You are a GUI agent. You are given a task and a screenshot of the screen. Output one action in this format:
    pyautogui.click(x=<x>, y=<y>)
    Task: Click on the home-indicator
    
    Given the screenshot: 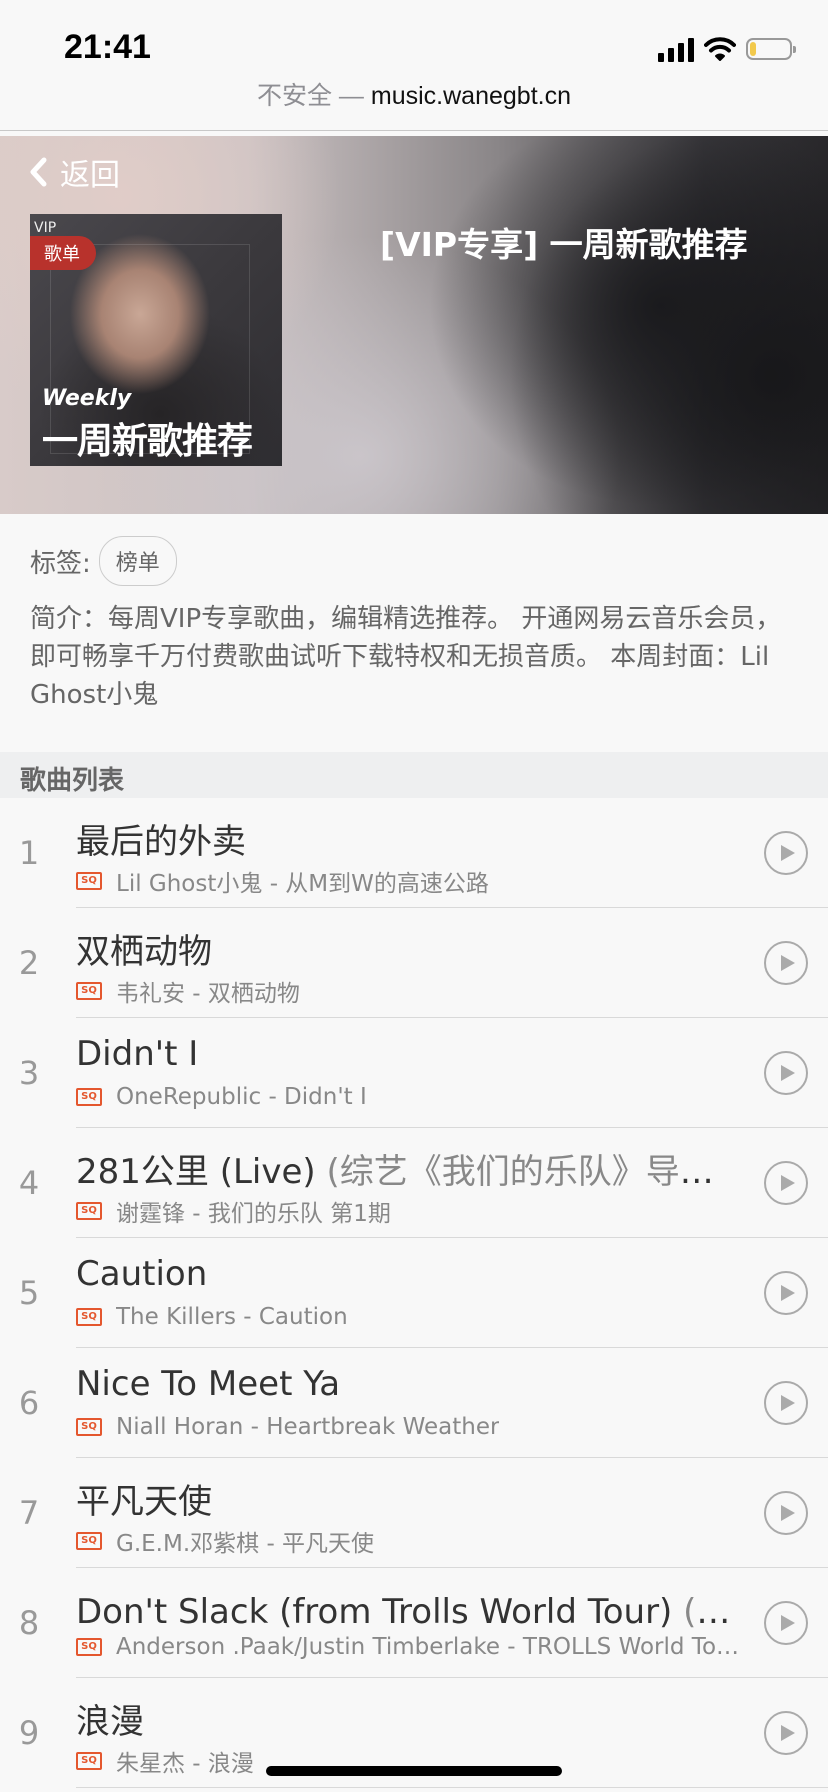 What is the action you would take?
    pyautogui.click(x=414, y=1771)
    